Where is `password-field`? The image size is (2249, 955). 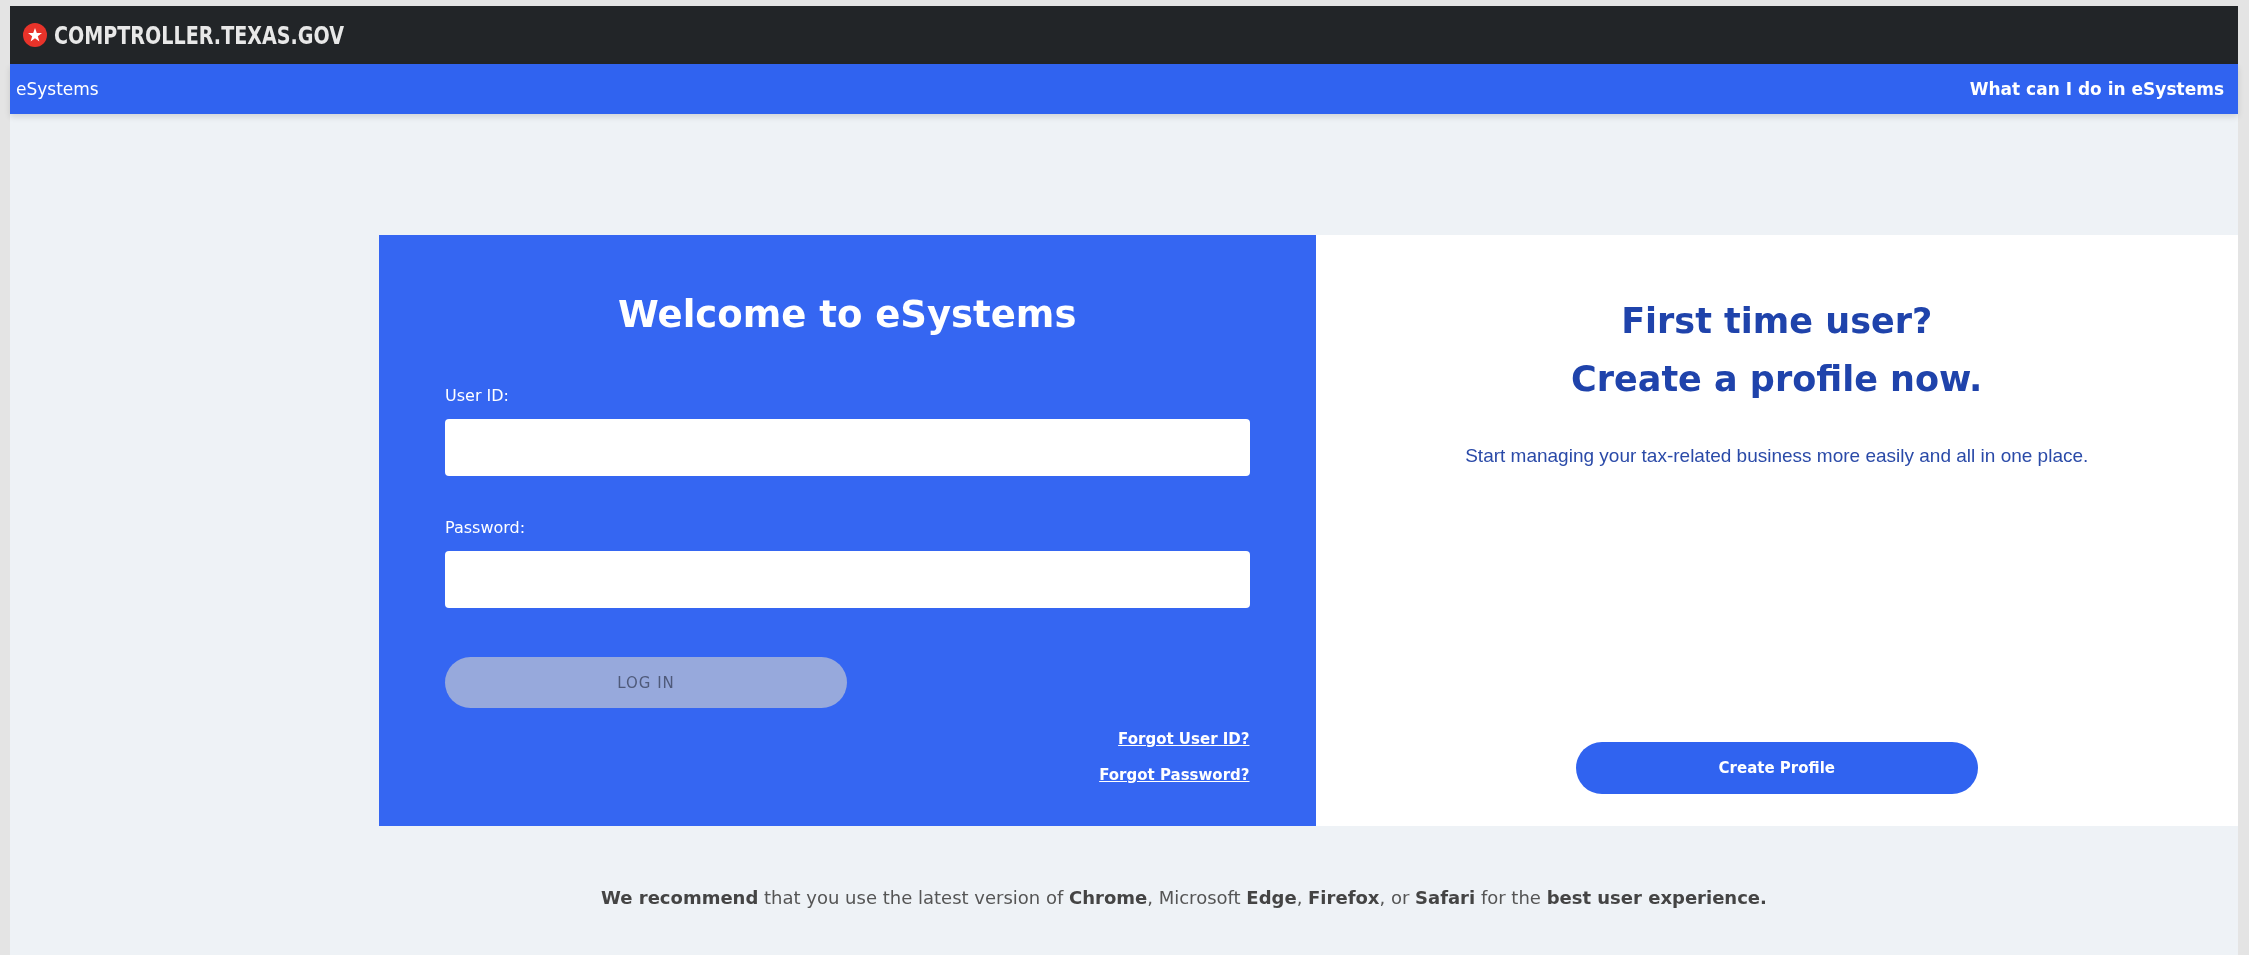
password-field is located at coordinates (847, 579).